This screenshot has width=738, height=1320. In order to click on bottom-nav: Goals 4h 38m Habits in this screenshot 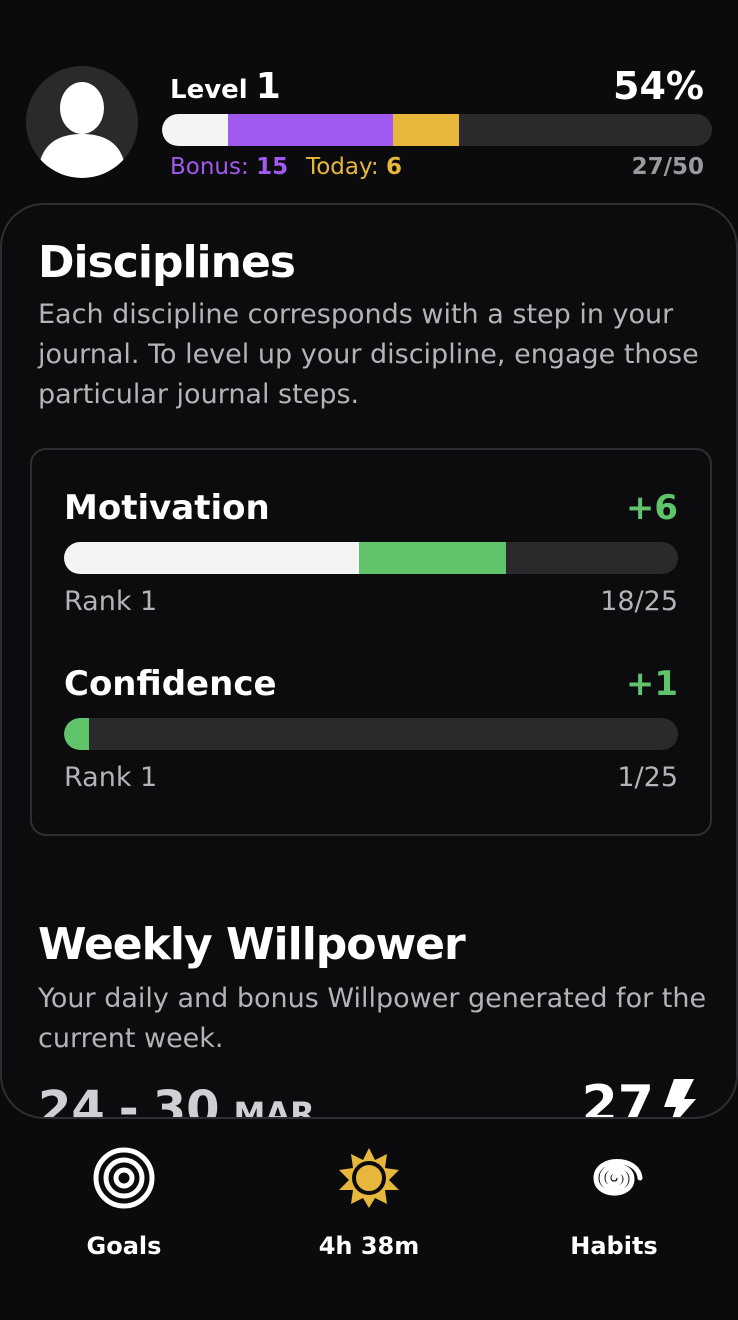, I will do `click(369, 1205)`.